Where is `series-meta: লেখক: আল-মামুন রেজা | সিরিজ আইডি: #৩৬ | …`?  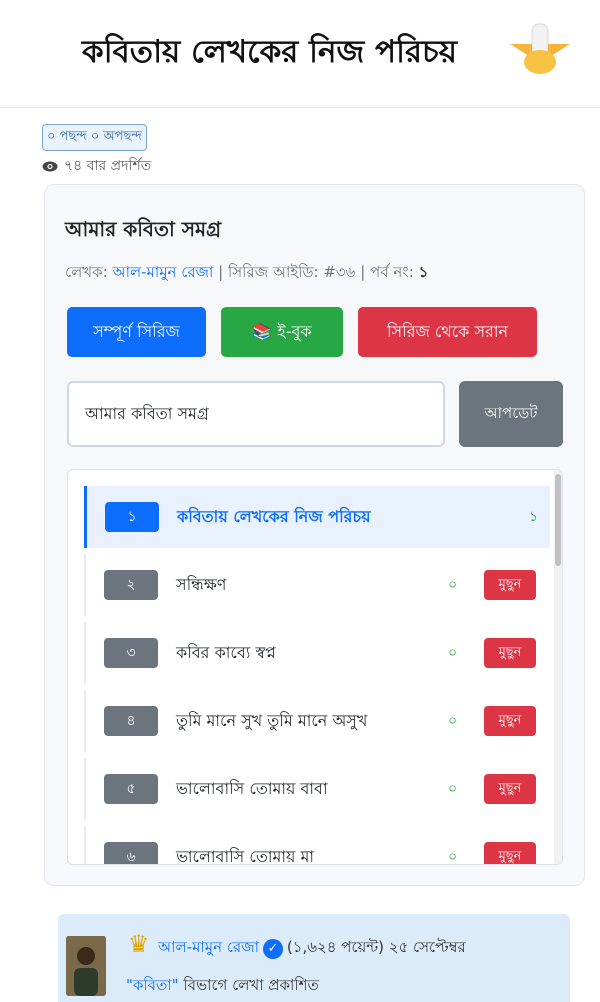
series-meta: লেখক: আল-মামুন রেজা | সিরিজ আইডি: #৩৬ | … is located at coordinates (246, 273).